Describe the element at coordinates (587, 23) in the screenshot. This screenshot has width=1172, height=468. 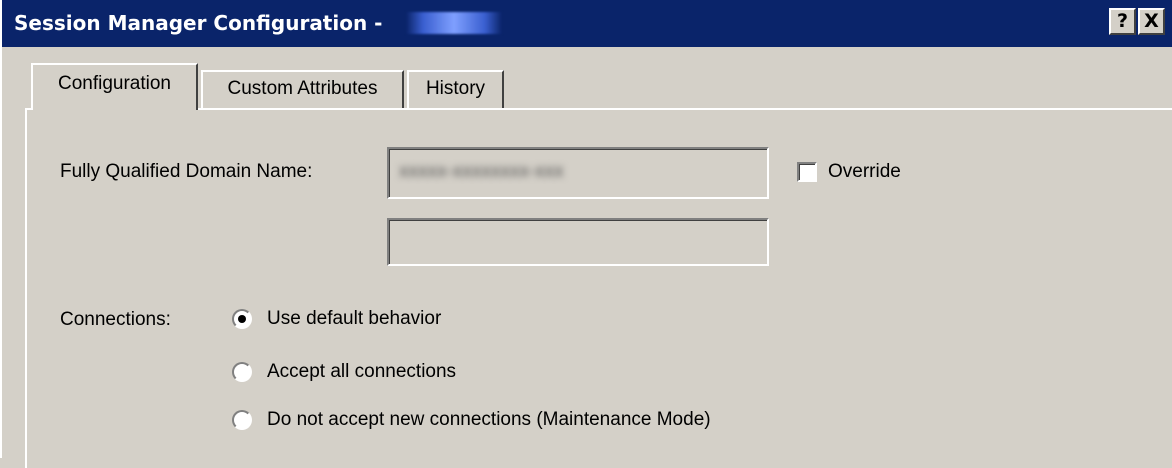
I see `title-bar: Session Manager Configuration - ? X` at that location.